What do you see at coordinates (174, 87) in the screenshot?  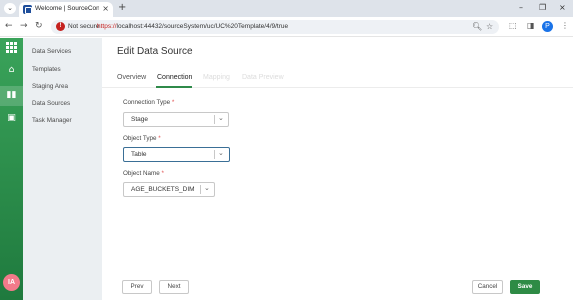 I see `active-tab-indicator` at bounding box center [174, 87].